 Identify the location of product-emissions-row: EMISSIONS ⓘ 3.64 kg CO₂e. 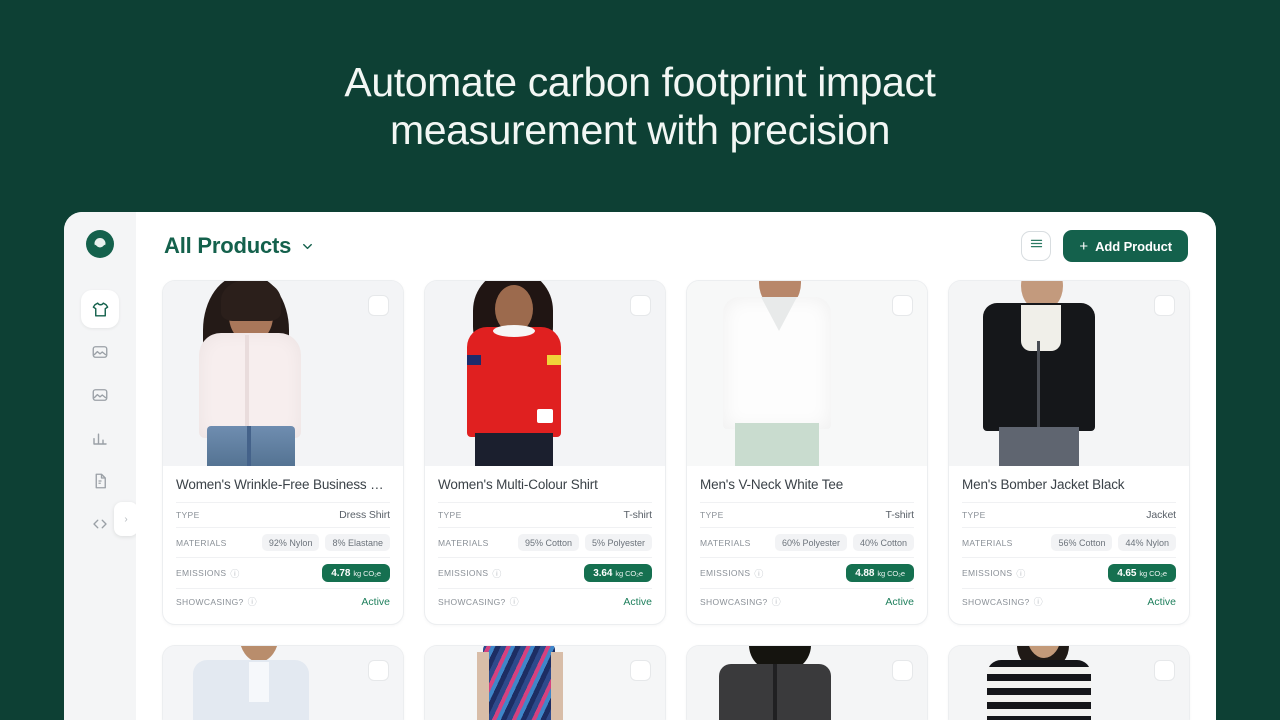
(545, 572).